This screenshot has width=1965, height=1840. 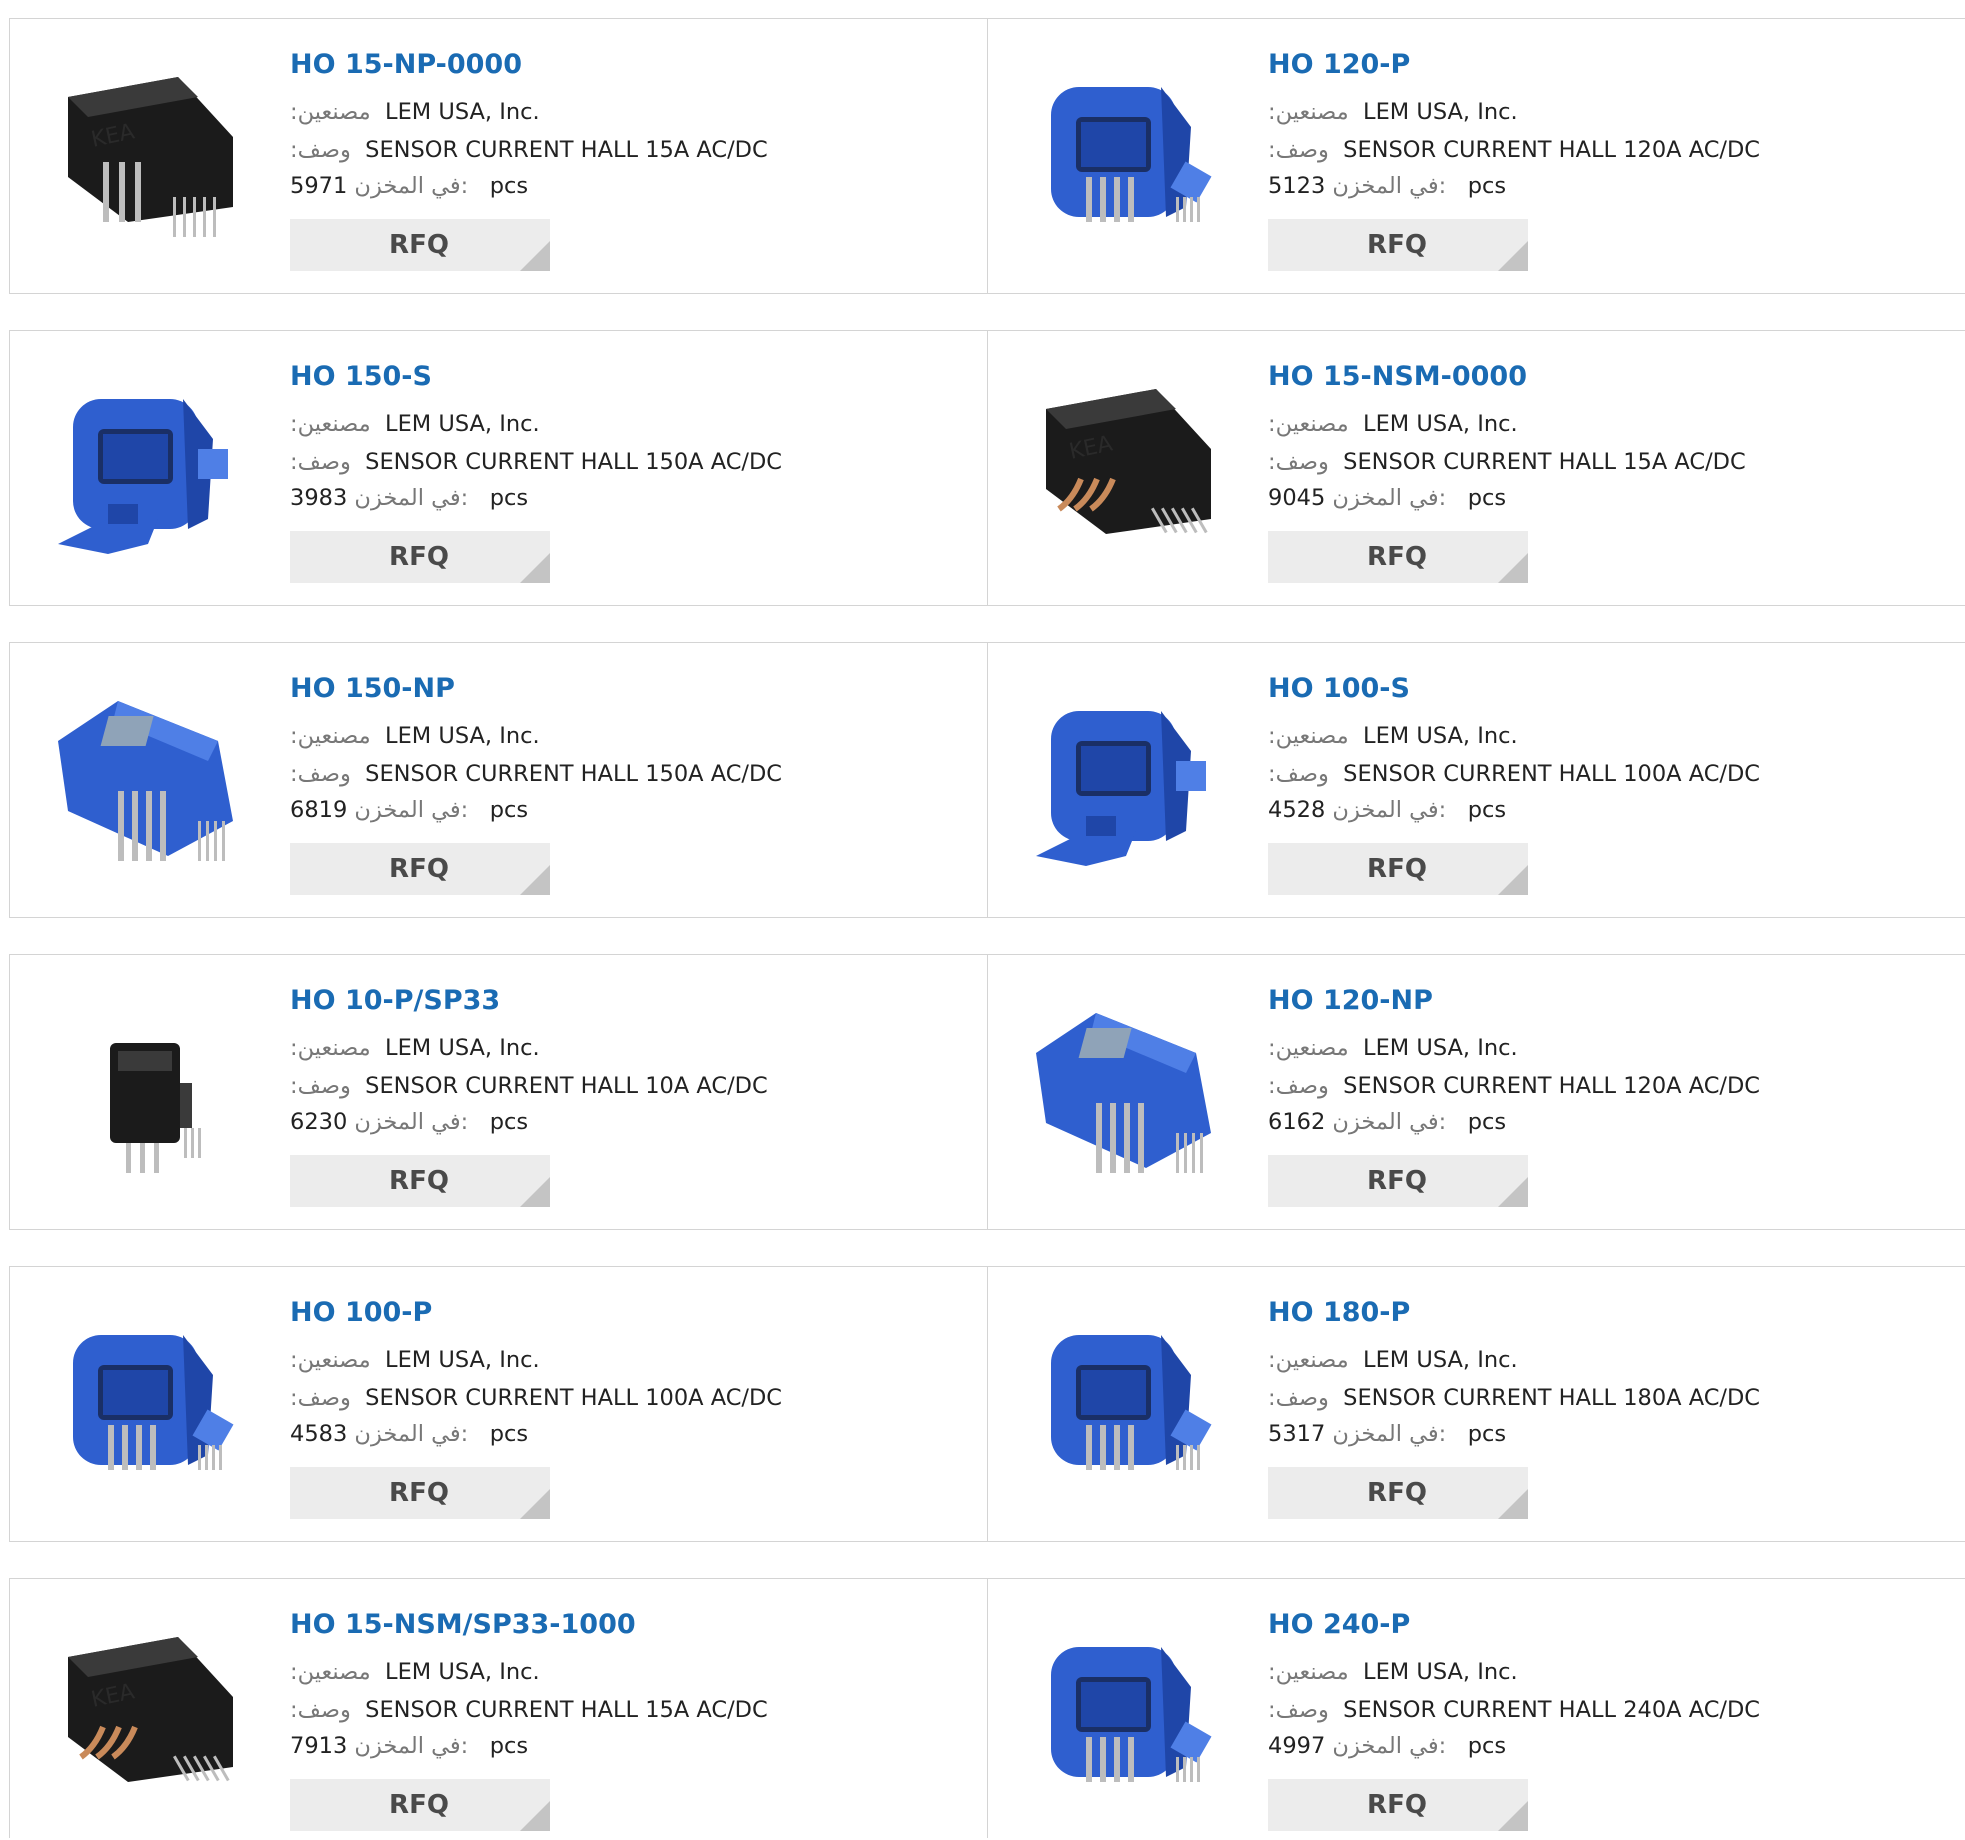 I want to click on stock-row: 4583 في المخزن: pcs, so click(x=409, y=1434).